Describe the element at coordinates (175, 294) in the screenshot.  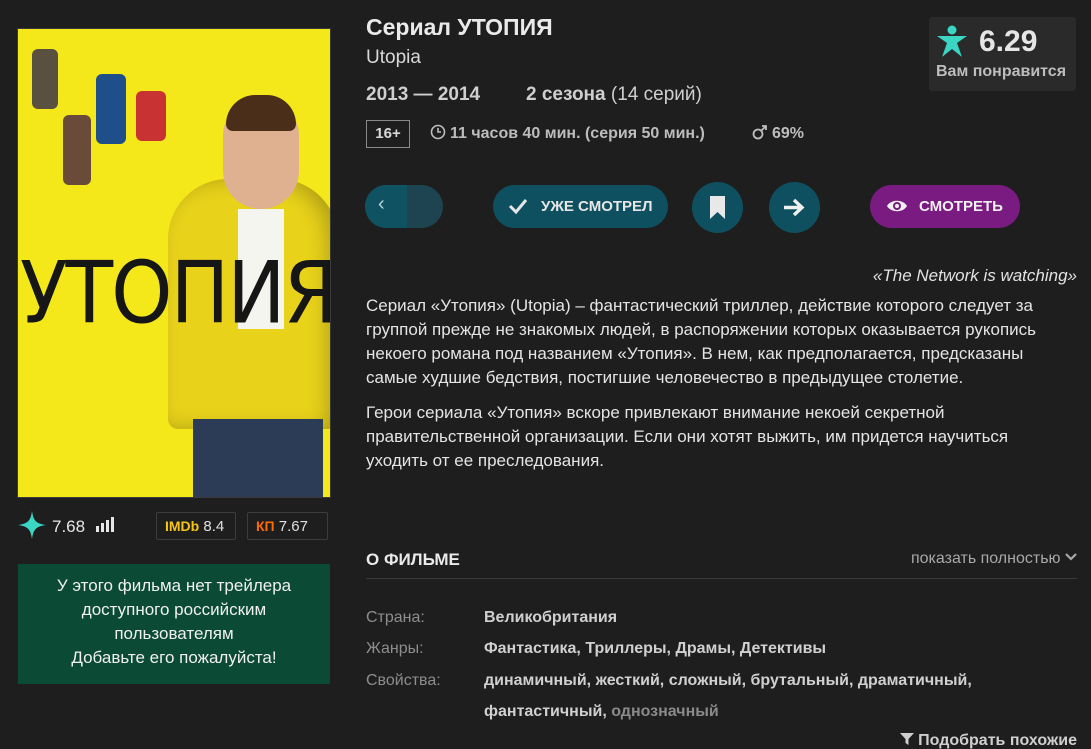
I see `poster-title: УТОПИЯ` at that location.